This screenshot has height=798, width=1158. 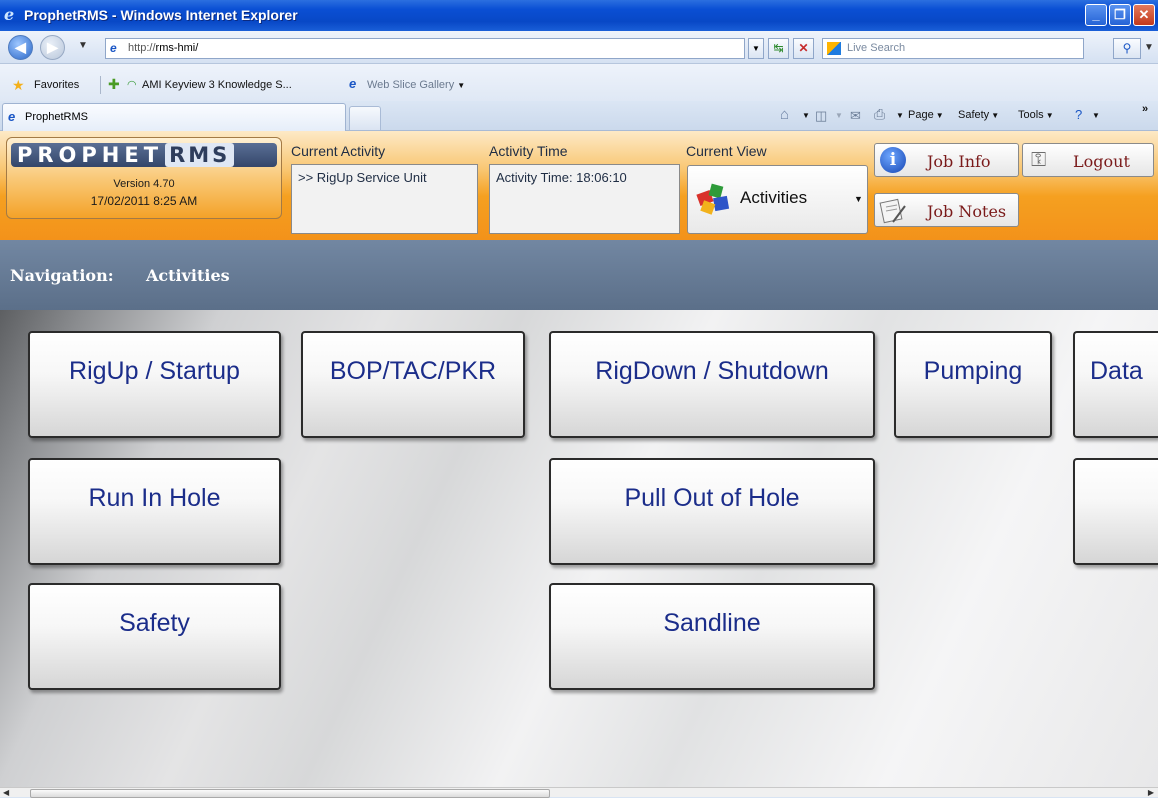 I want to click on webslice-icon: ◠, so click(x=132, y=85).